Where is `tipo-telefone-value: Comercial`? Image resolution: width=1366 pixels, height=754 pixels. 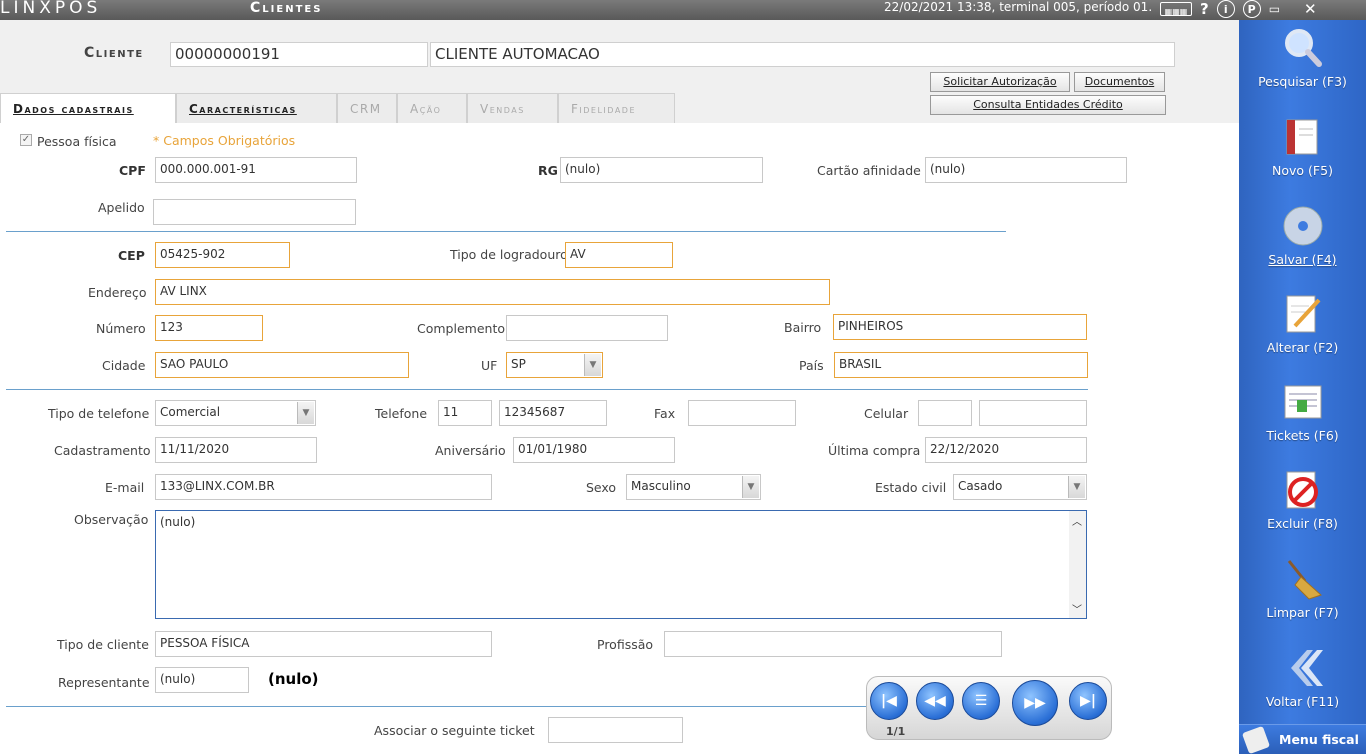 tipo-telefone-value: Comercial is located at coordinates (190, 412).